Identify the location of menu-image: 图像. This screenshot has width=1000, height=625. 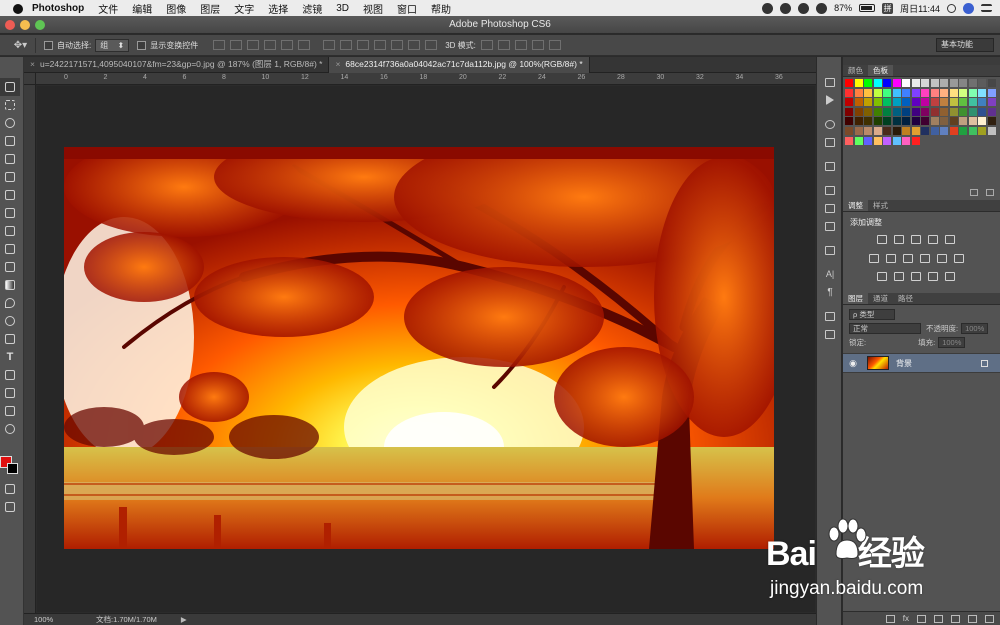
(176, 8).